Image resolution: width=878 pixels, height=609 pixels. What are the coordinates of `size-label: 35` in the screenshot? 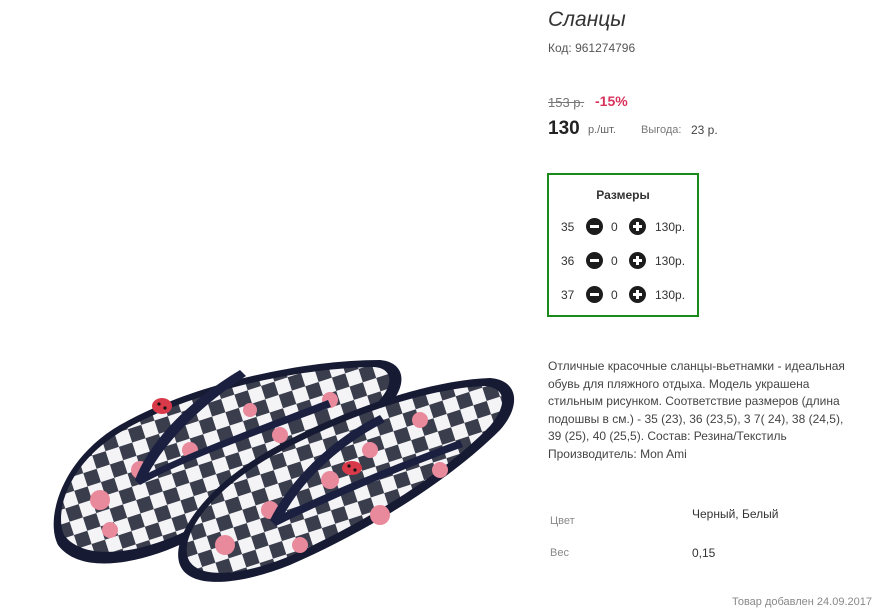 It's located at (568, 227).